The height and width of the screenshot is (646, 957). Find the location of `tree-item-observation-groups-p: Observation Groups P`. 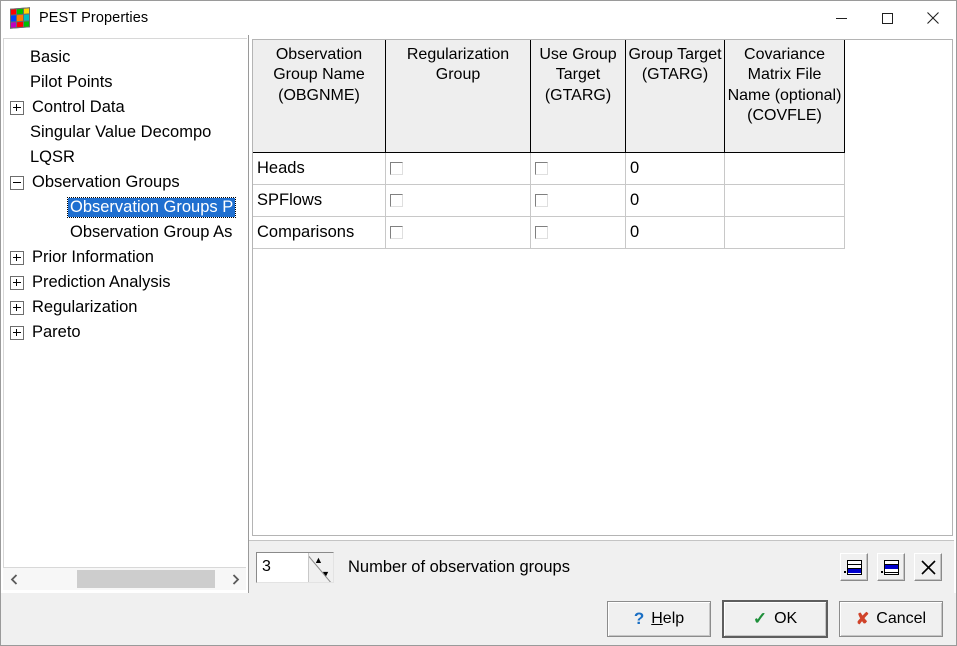

tree-item-observation-groups-p: Observation Groups P is located at coordinates (125, 207).